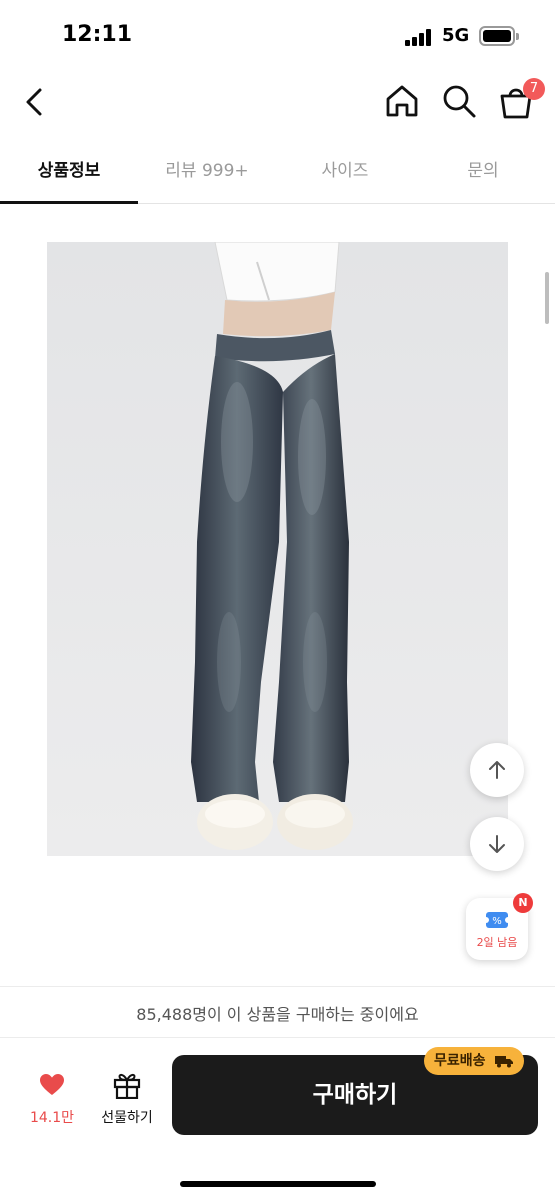 This screenshot has height=1200, width=555. What do you see at coordinates (421, 37) in the screenshot?
I see `signal-icon` at bounding box center [421, 37].